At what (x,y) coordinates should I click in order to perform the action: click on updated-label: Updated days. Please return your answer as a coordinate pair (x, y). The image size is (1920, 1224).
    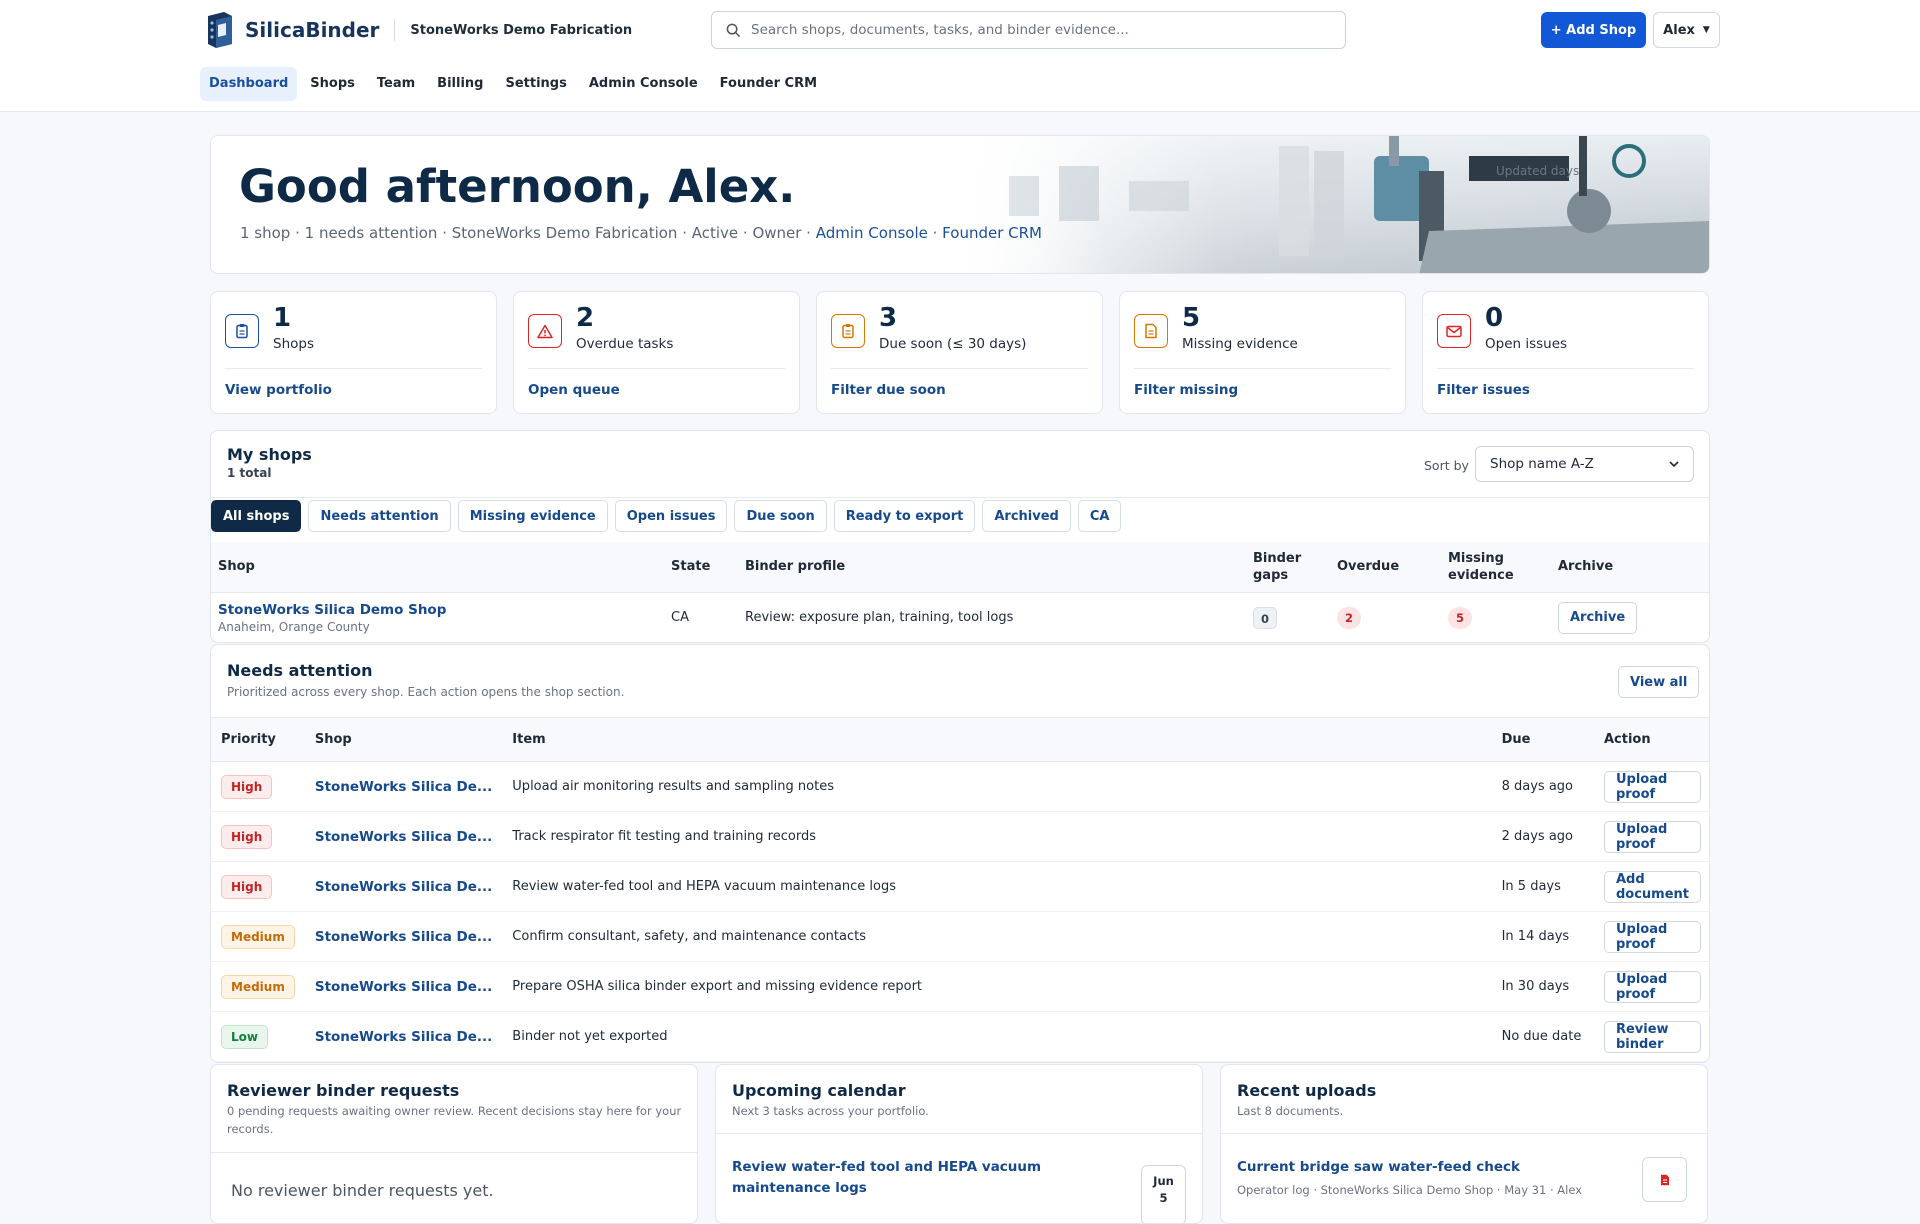
    Looking at the image, I should click on (1538, 171).